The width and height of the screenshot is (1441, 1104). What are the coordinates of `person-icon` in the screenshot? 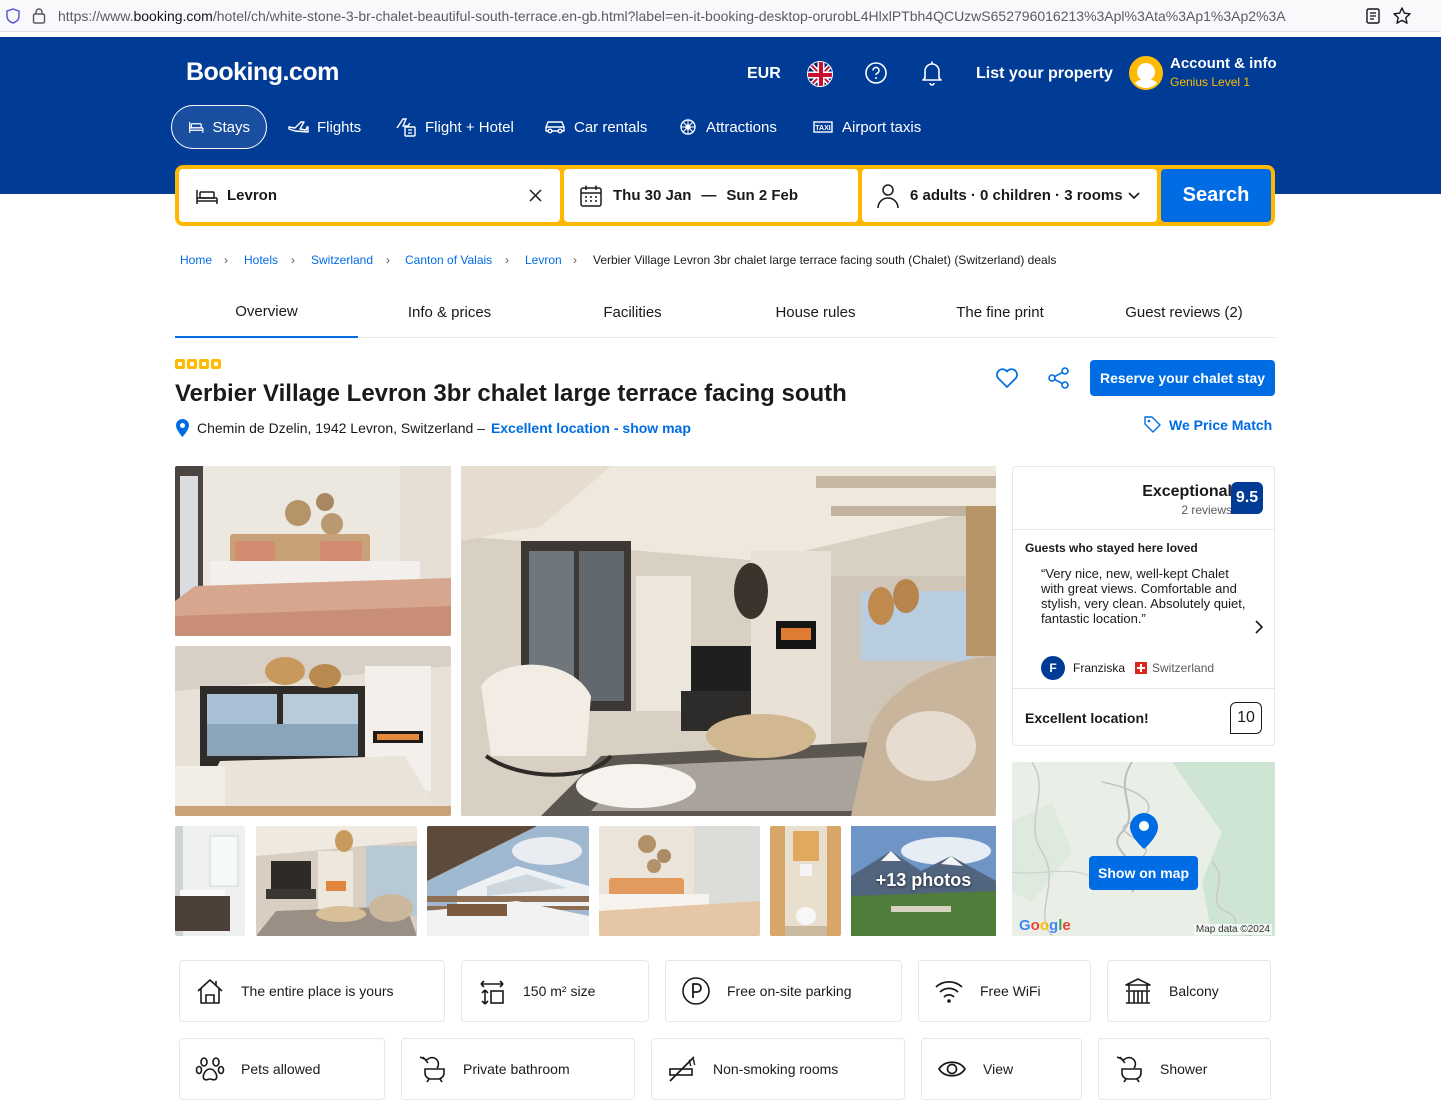 It's located at (888, 195).